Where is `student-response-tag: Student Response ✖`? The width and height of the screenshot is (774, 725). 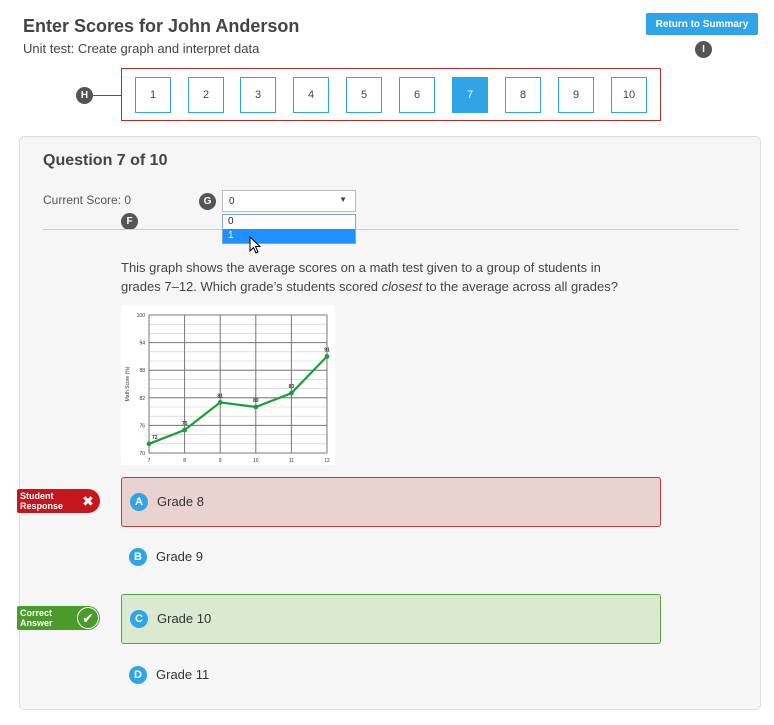
student-response-tag: Student Response ✖ is located at coordinates (58, 501).